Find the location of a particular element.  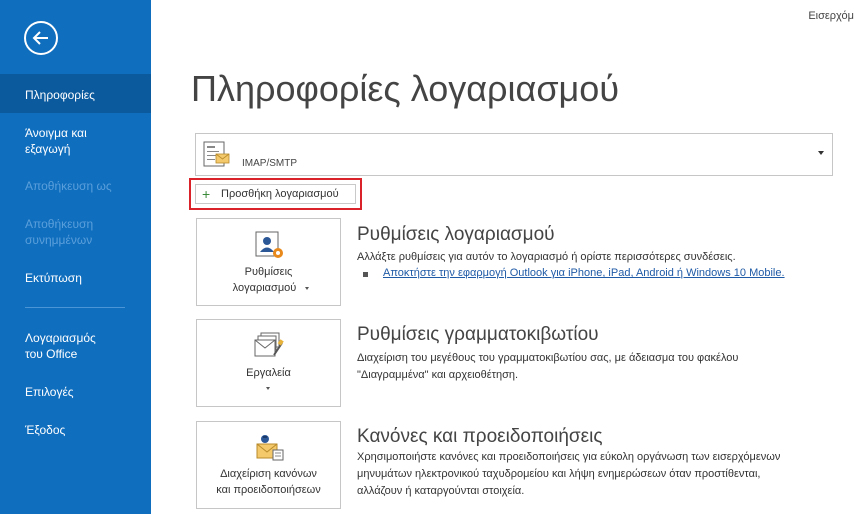

nav-save-attachments: Αποθήκευση συνημμένων is located at coordinates (55, 232).